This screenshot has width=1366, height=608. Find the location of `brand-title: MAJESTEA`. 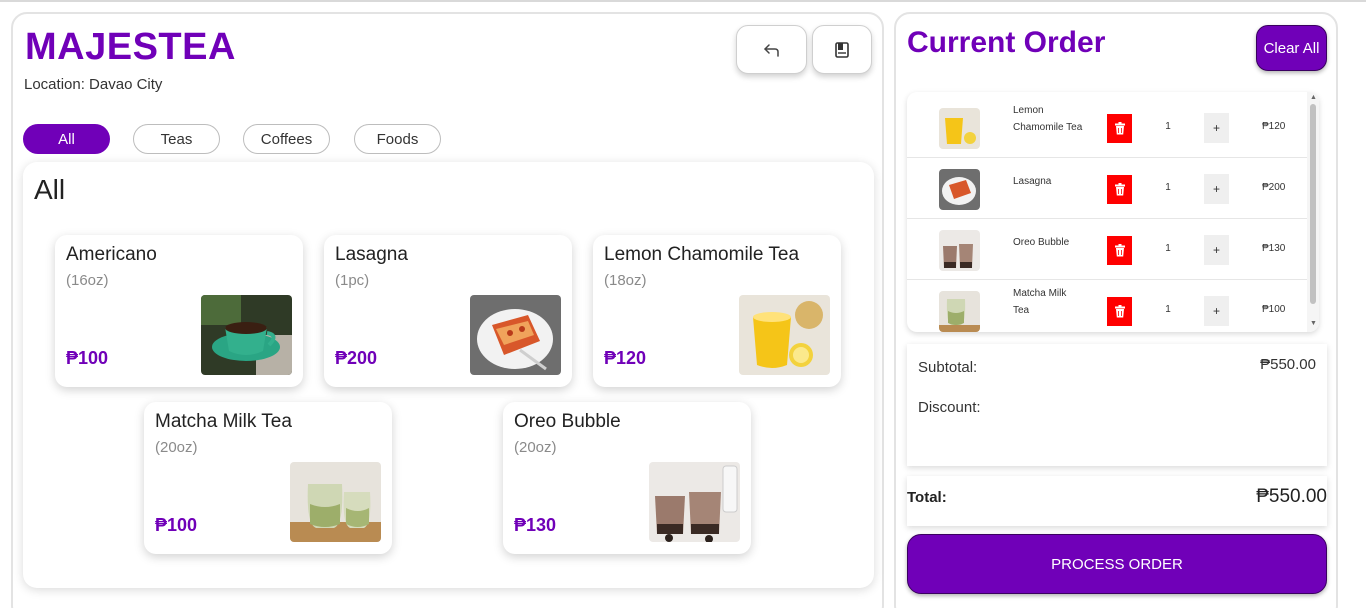

brand-title: MAJESTEA is located at coordinates (130, 47).